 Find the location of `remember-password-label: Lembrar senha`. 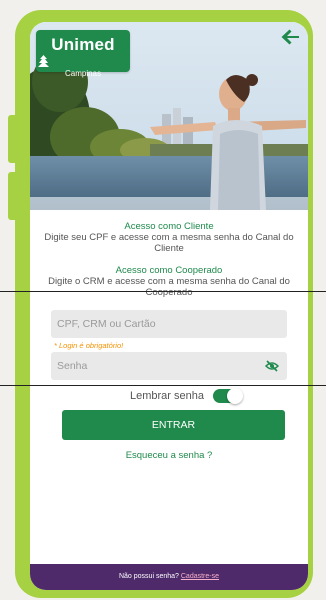

remember-password-label: Lembrar senha is located at coordinates (167, 396).